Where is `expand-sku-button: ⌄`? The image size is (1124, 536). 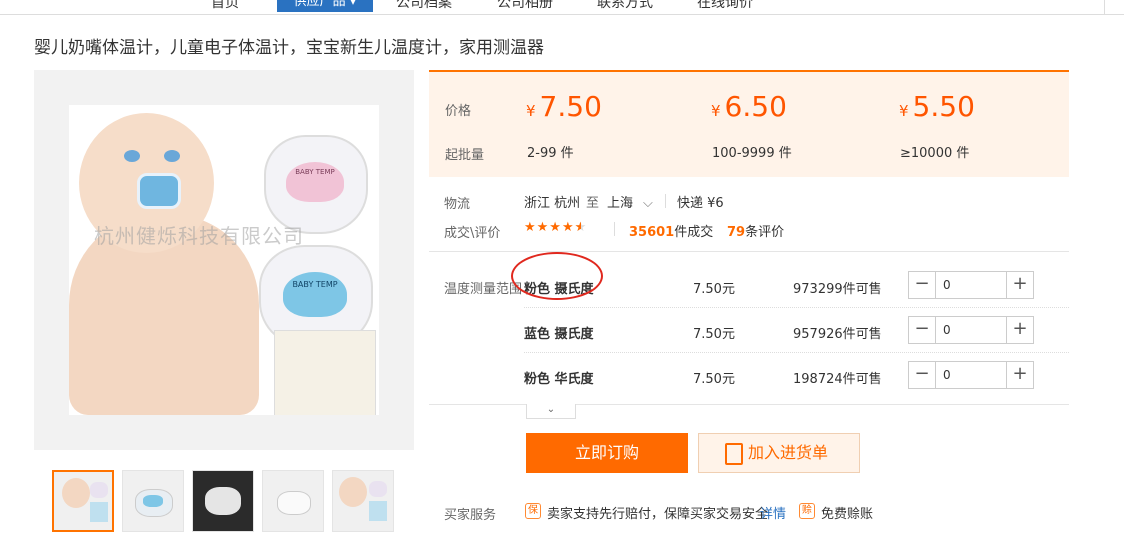
expand-sku-button: ⌄ is located at coordinates (551, 411).